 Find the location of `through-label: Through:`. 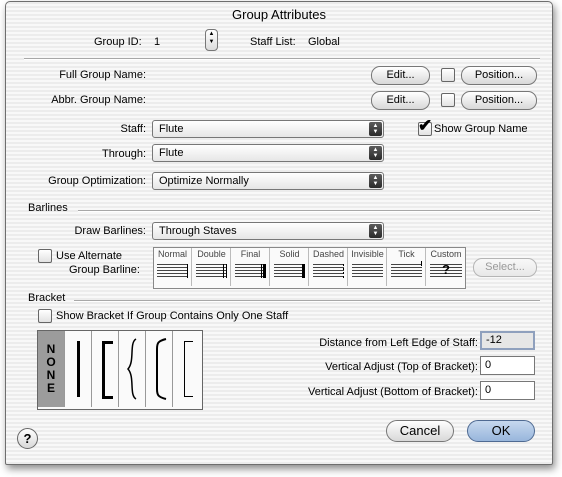

through-label: Through: is located at coordinates (123, 154).